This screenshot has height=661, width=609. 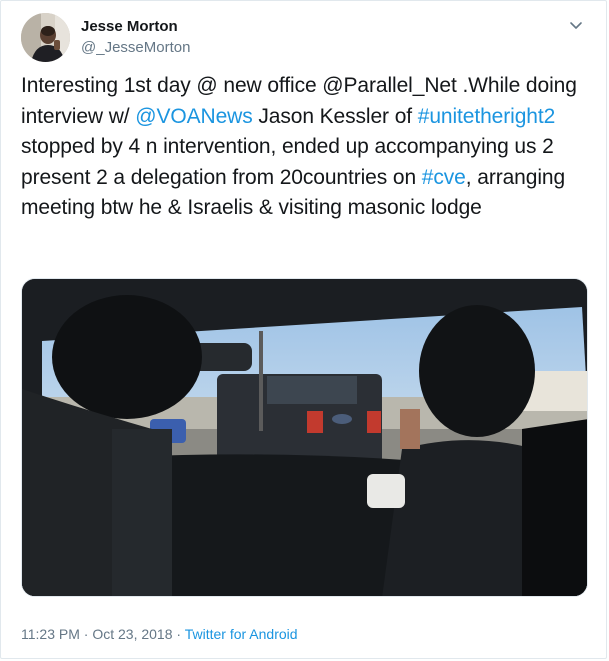 What do you see at coordinates (335, 116) in the screenshot?
I see `text-segment: Jason Kessler of` at bounding box center [335, 116].